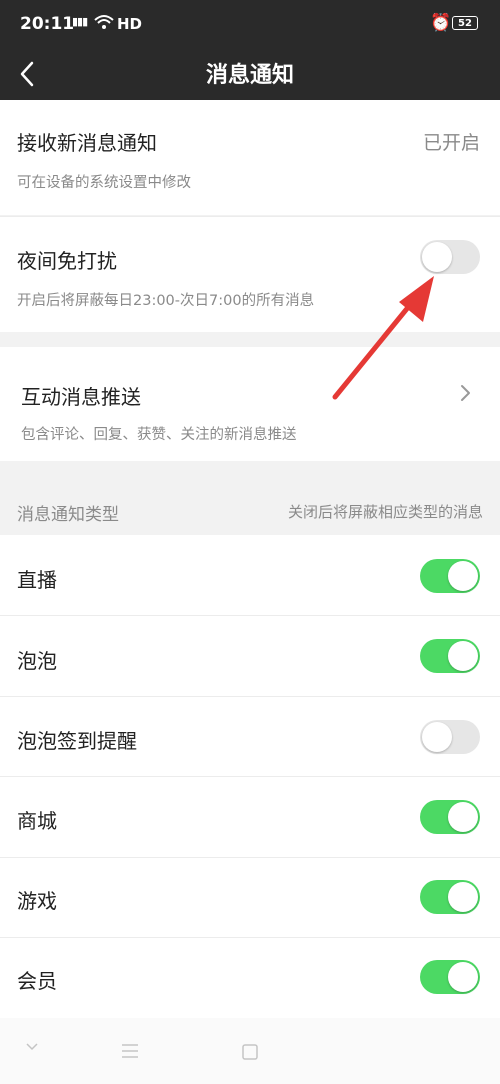  I want to click on nav-back-icon, so click(32, 1047).